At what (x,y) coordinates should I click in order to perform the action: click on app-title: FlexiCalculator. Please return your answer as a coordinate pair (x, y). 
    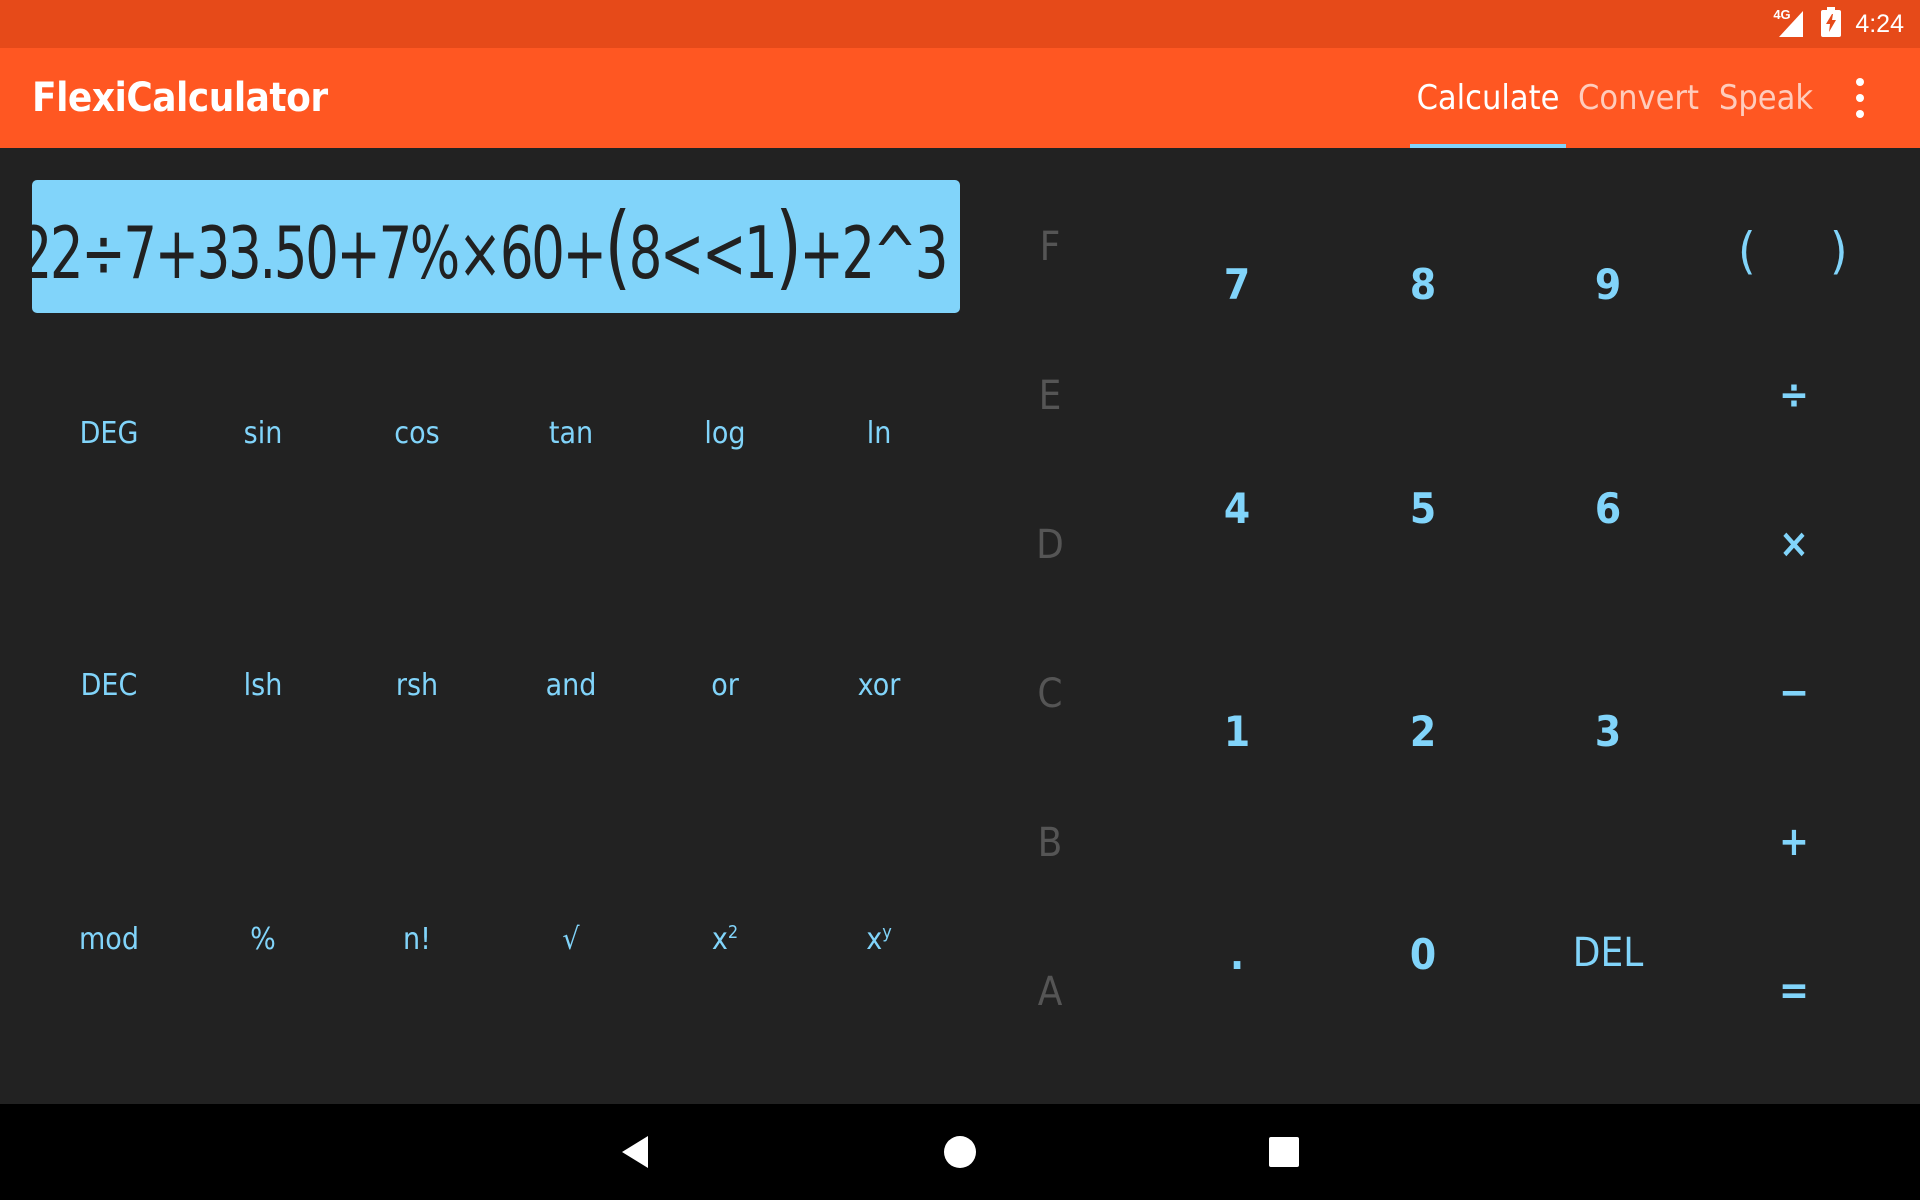
    Looking at the image, I should click on (180, 98).